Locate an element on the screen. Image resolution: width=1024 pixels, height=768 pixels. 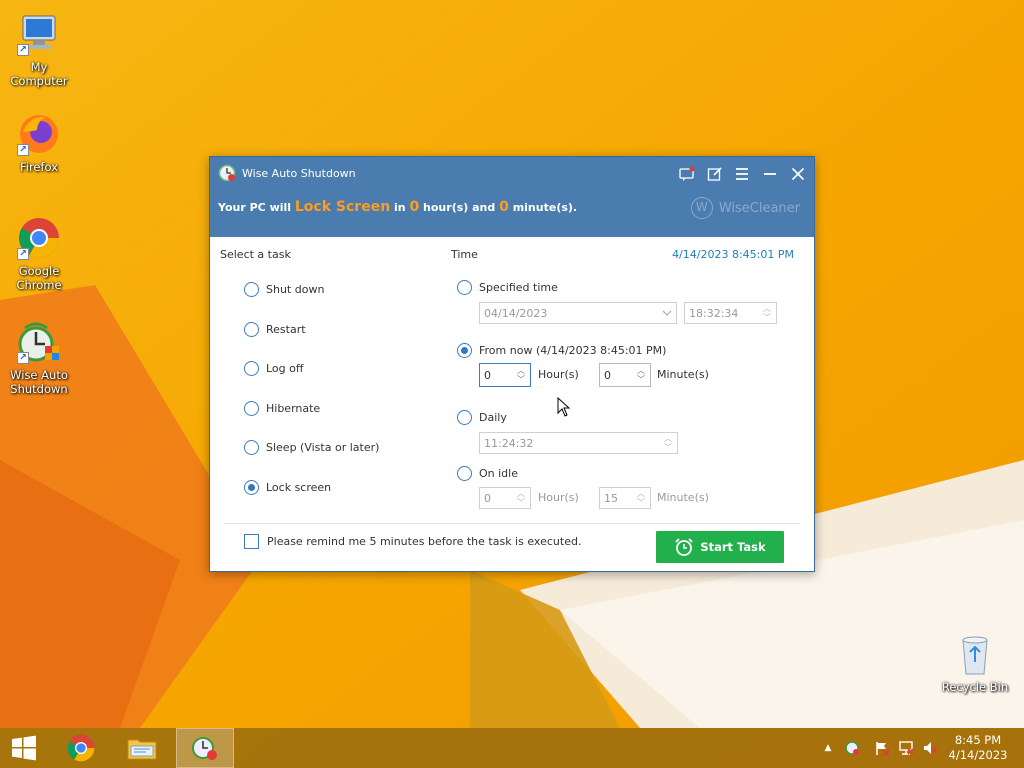
taskbar: ▲ 8:45 PM 4/14/2023 is located at coordinates (512, 748).